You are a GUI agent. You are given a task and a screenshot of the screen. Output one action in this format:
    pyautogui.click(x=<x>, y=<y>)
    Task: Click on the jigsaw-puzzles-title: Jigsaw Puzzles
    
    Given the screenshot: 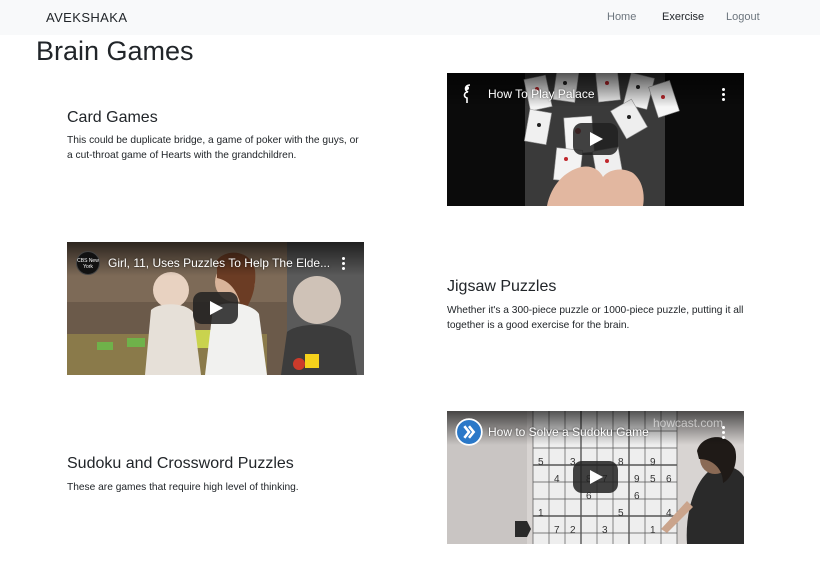 What is the action you would take?
    pyautogui.click(x=502, y=286)
    